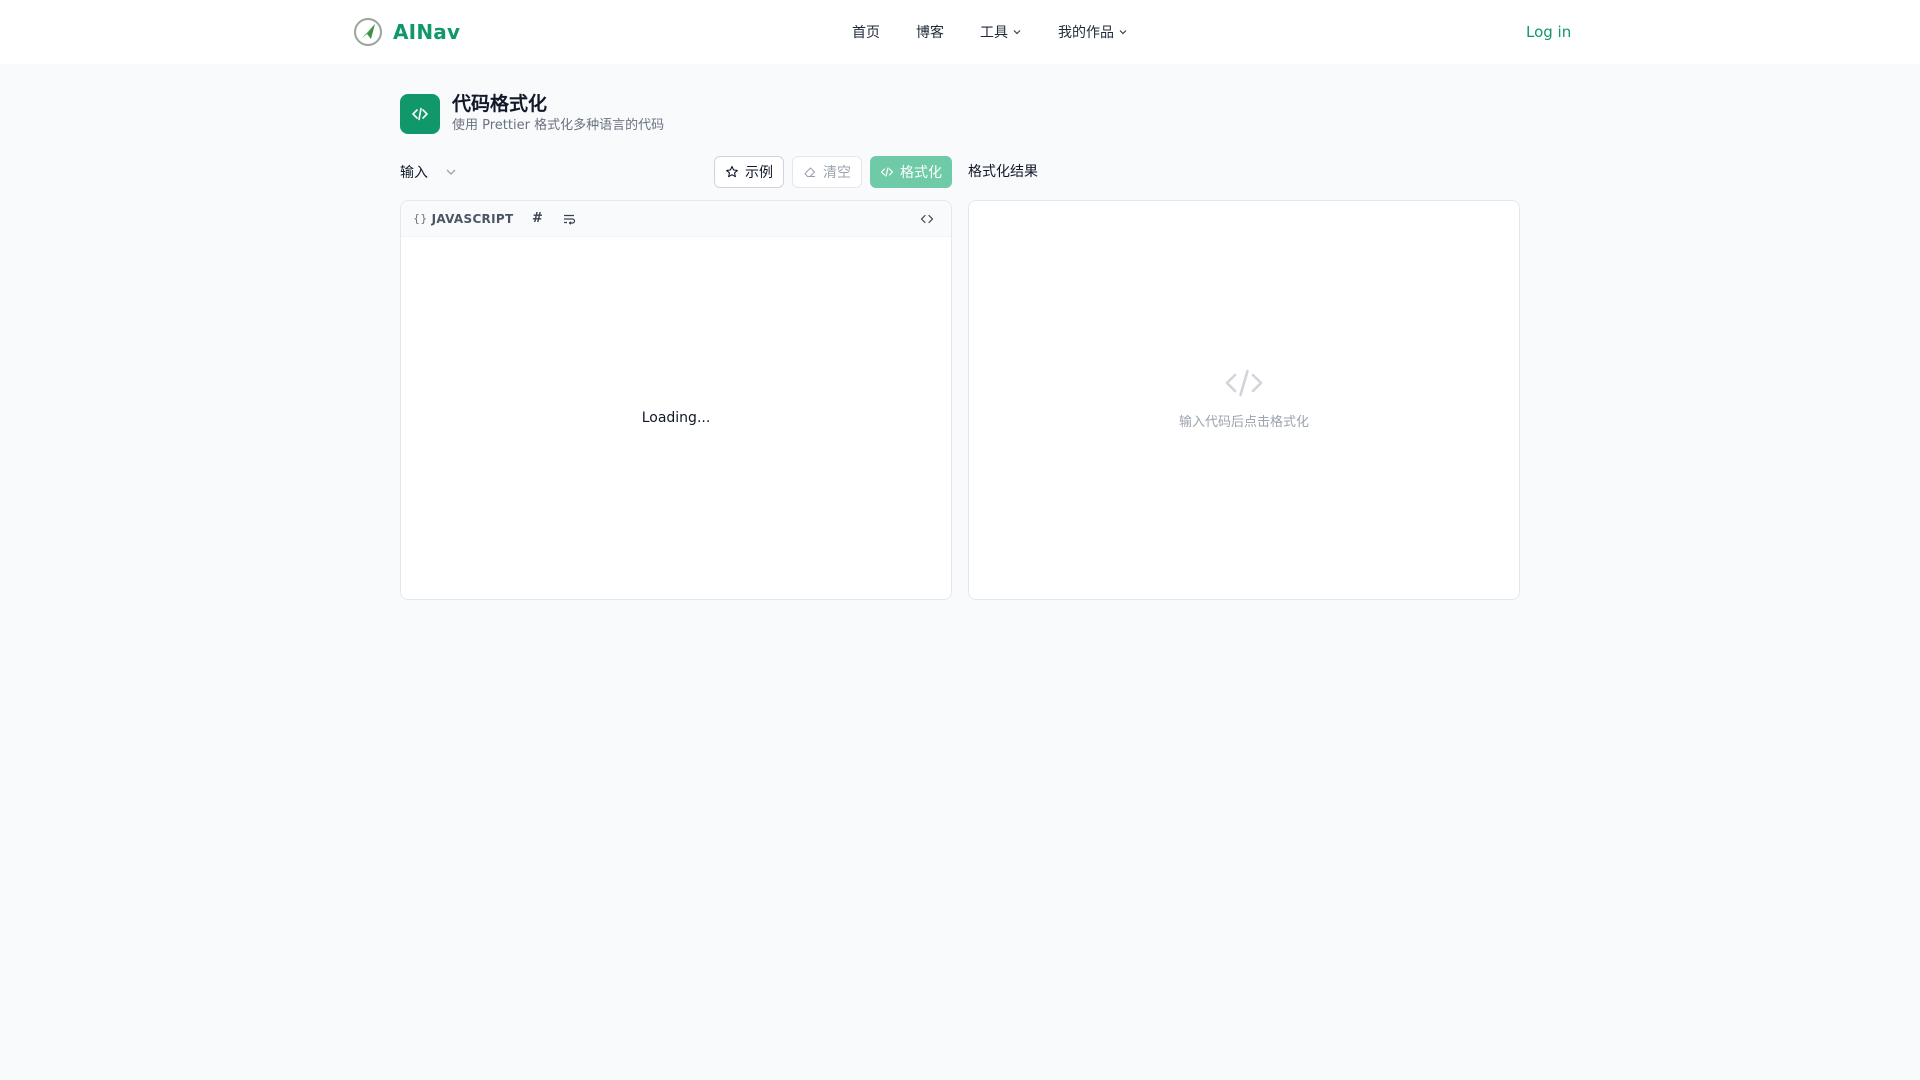 Image resolution: width=1920 pixels, height=1080 pixels. I want to click on braces-icon: {}, so click(420, 218).